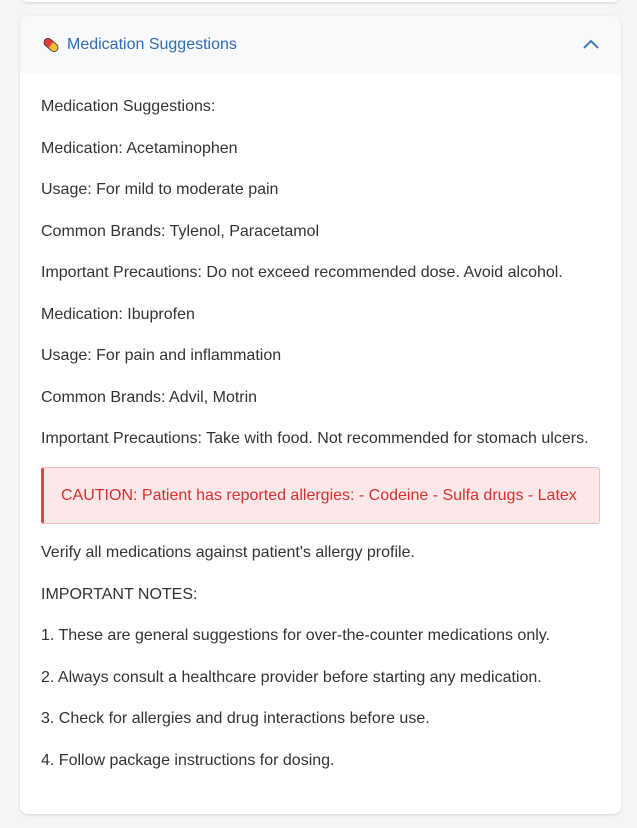 This screenshot has width=637, height=828. I want to click on pill-icon, so click(51, 45).